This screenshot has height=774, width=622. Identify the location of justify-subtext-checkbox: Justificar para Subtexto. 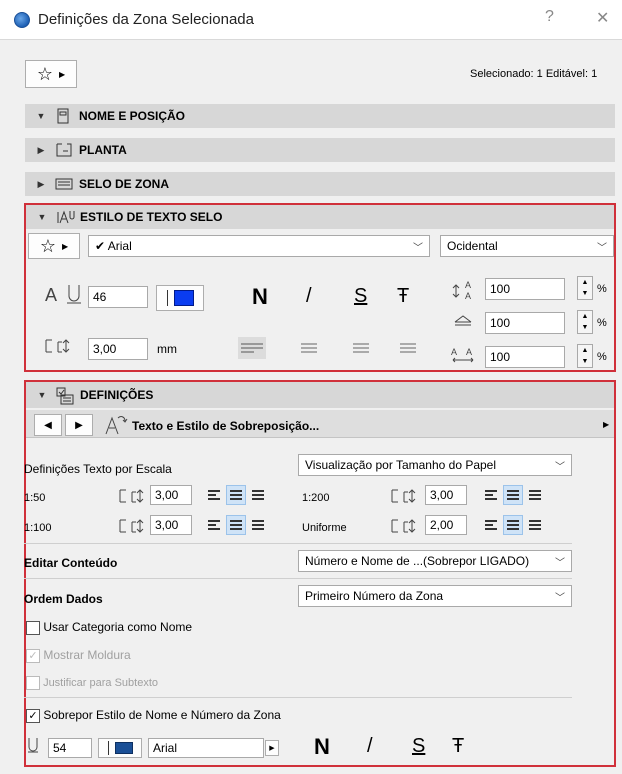
(92, 683).